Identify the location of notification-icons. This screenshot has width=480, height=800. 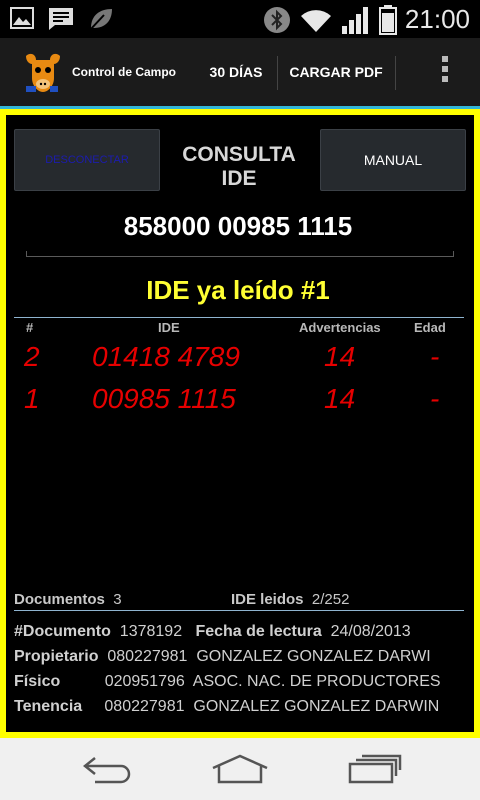
(62, 19).